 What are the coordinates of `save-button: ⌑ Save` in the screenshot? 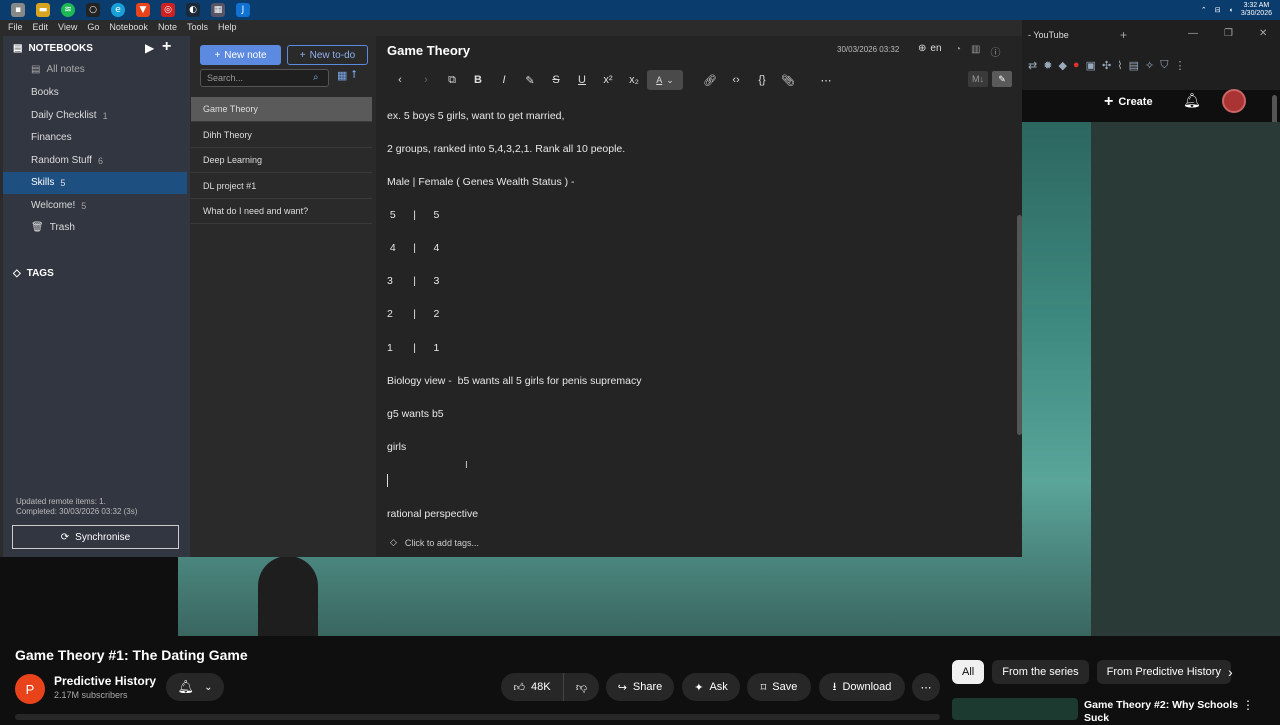 It's located at (779, 687).